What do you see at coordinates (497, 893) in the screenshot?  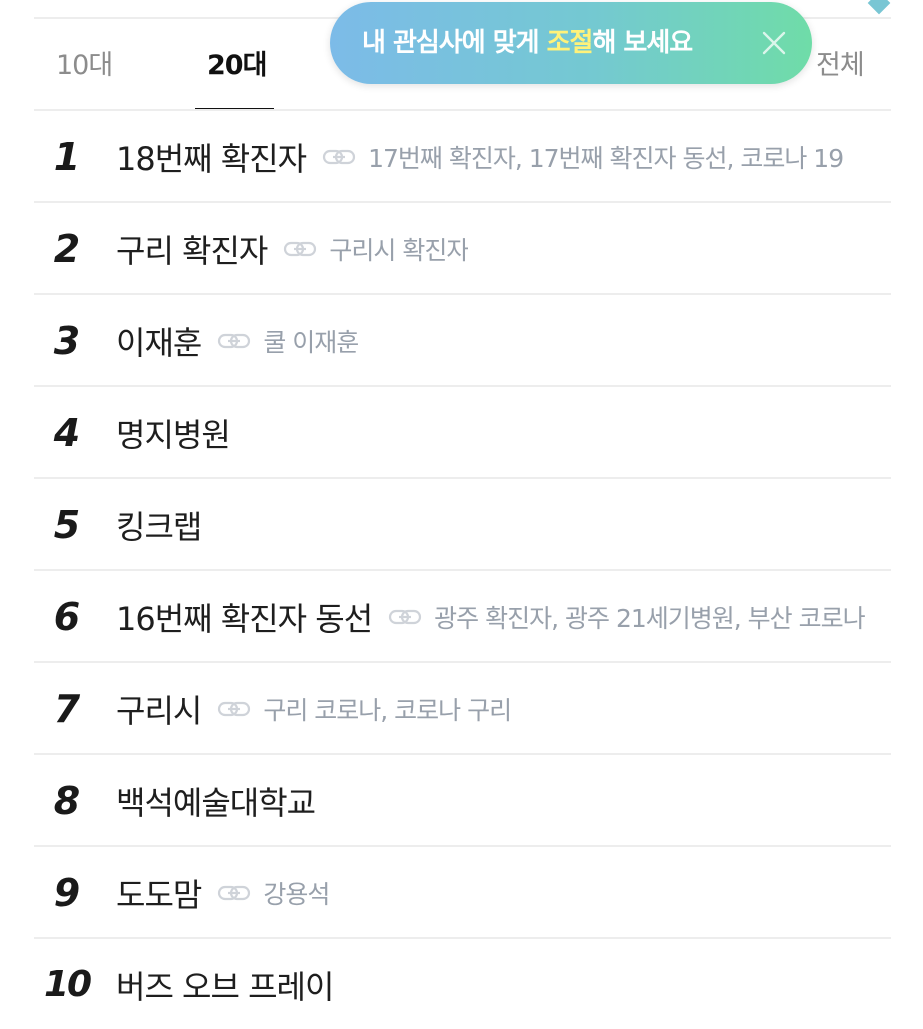 I see `ranking-content: 도도맘 강용석` at bounding box center [497, 893].